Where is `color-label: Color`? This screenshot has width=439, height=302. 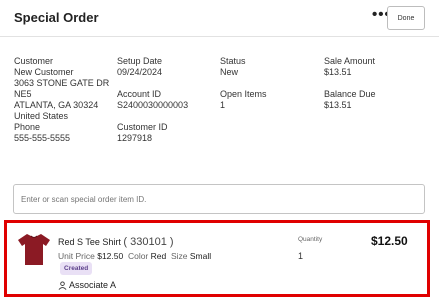 color-label: Color is located at coordinates (138, 256).